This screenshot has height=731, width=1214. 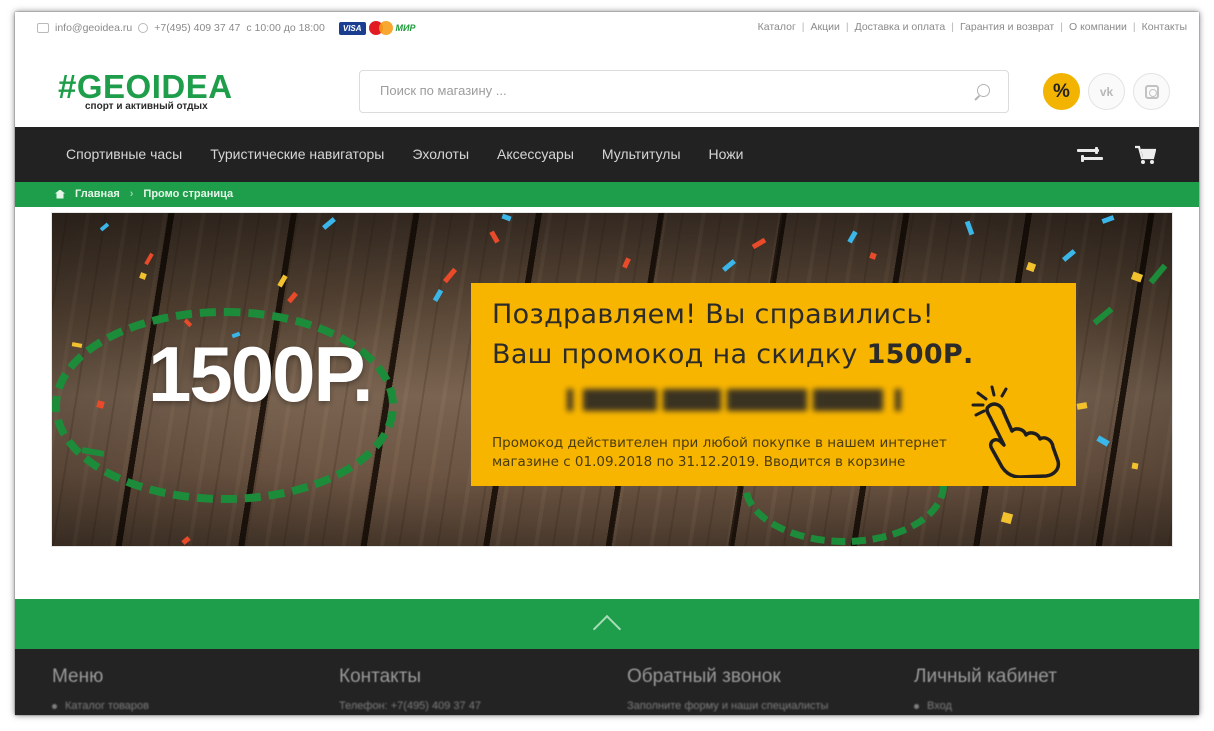 What do you see at coordinates (641, 154) in the screenshot?
I see `nav-item-multitools: Мультитулы` at bounding box center [641, 154].